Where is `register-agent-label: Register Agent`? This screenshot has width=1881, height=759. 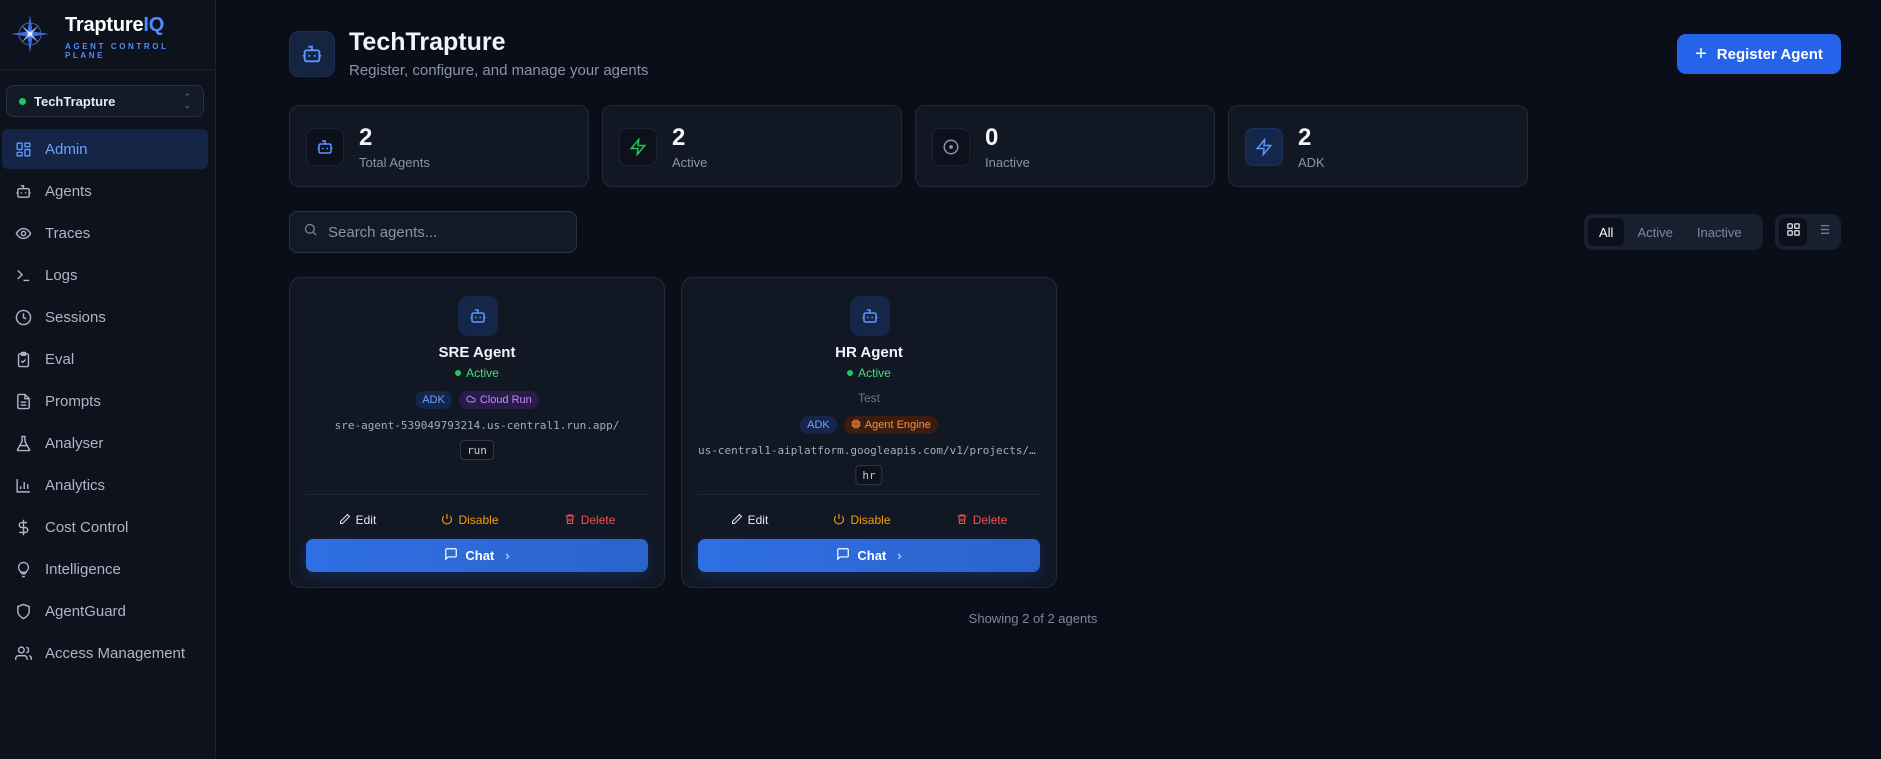
register-agent-label: Register Agent is located at coordinates (1769, 54).